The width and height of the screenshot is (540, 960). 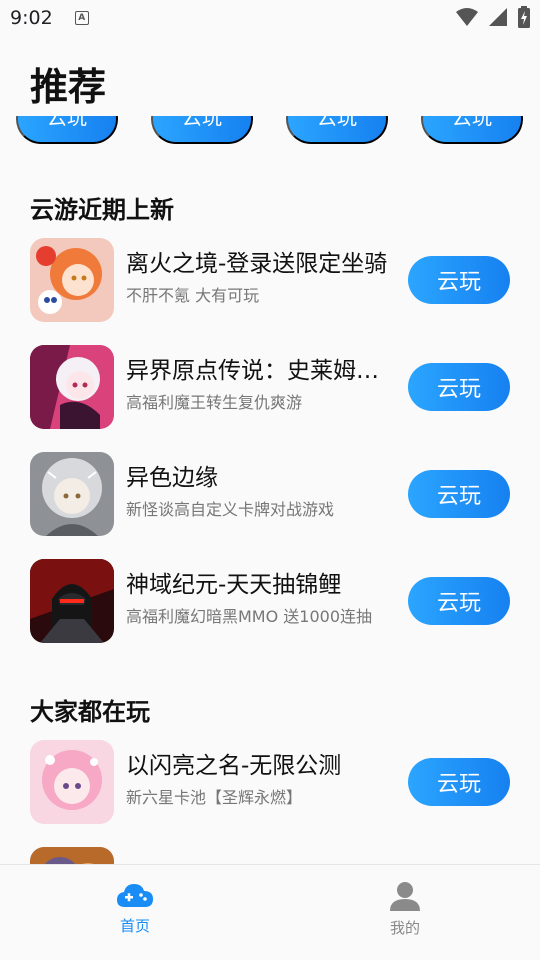 What do you see at coordinates (230, 509) in the screenshot?
I see `game-desc: 新怪谈高自定义卡牌对战游戏` at bounding box center [230, 509].